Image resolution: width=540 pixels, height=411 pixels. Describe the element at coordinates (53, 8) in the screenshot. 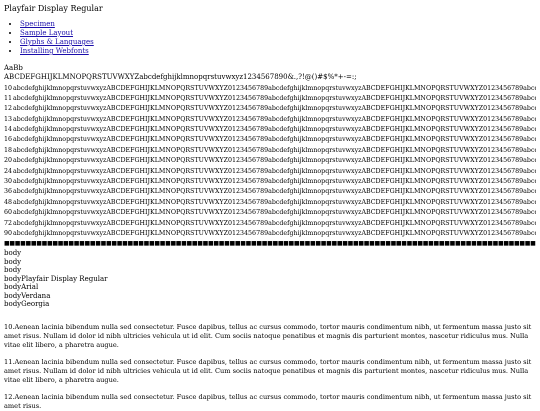

I see `page-title: Playfair Display Regular` at that location.